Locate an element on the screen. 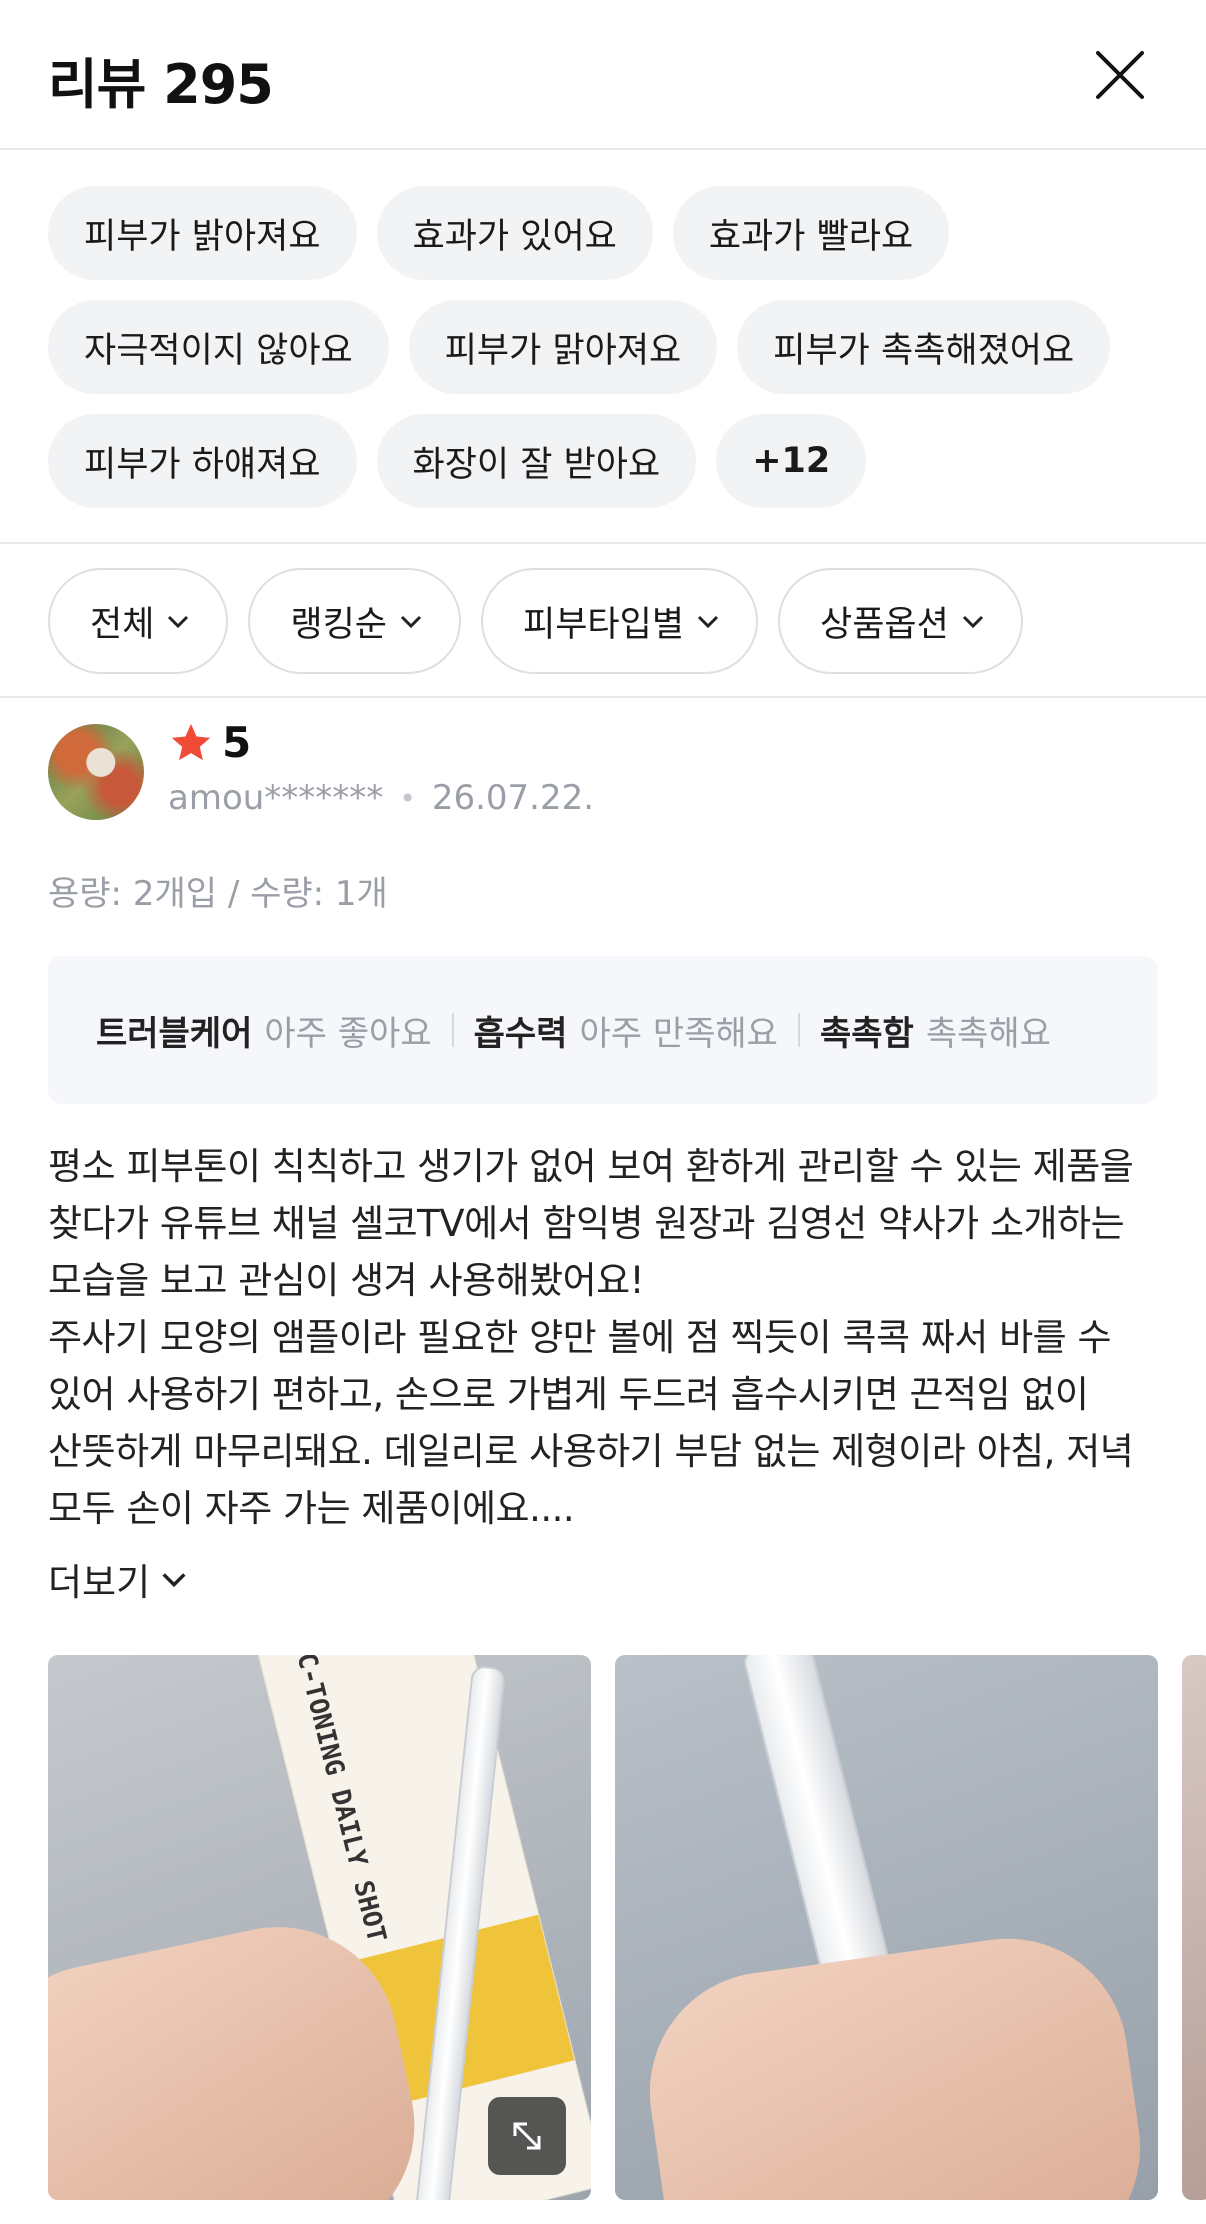 This screenshot has width=1206, height=2224. review-line: 평소 피부톤이 칙칙하고 생기가 없어 보여 환하게 관리할 수 있는 제품을 is located at coordinates (591, 1166).